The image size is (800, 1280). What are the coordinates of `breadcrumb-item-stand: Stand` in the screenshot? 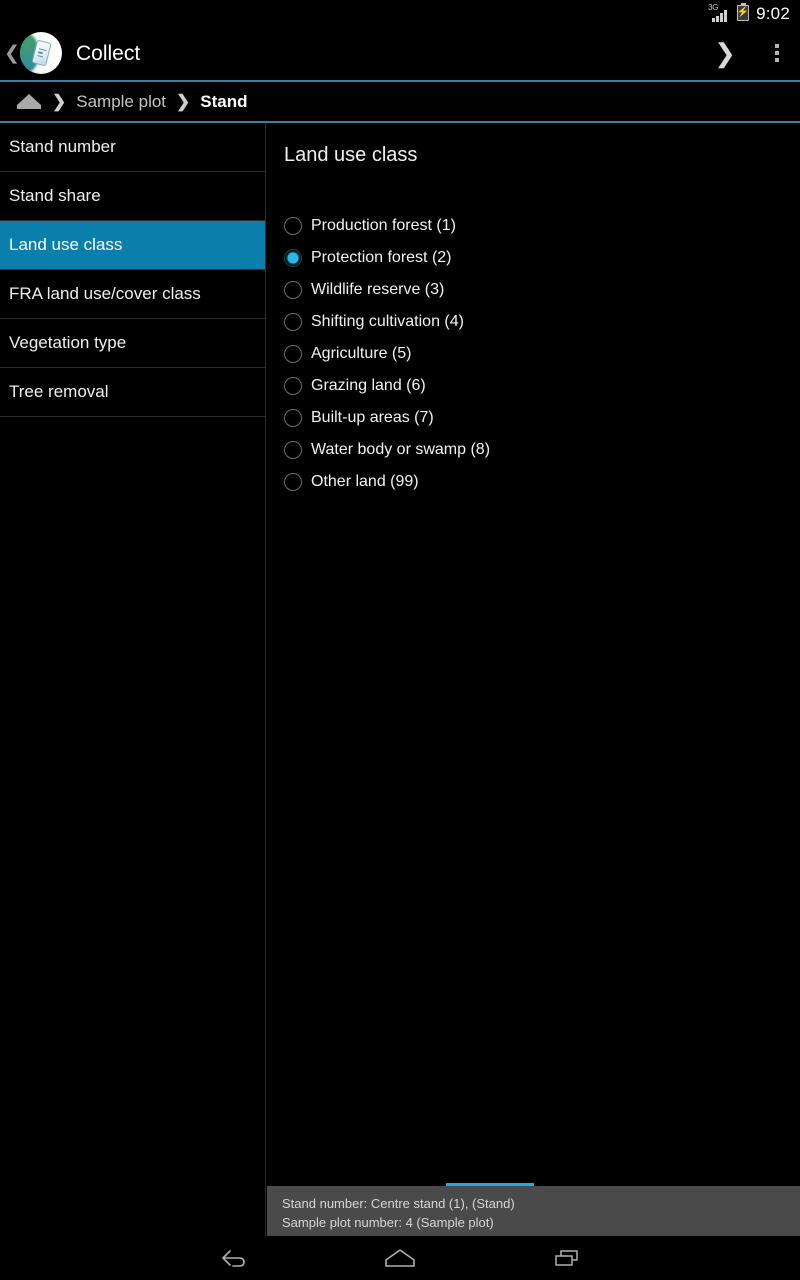 It's located at (224, 101).